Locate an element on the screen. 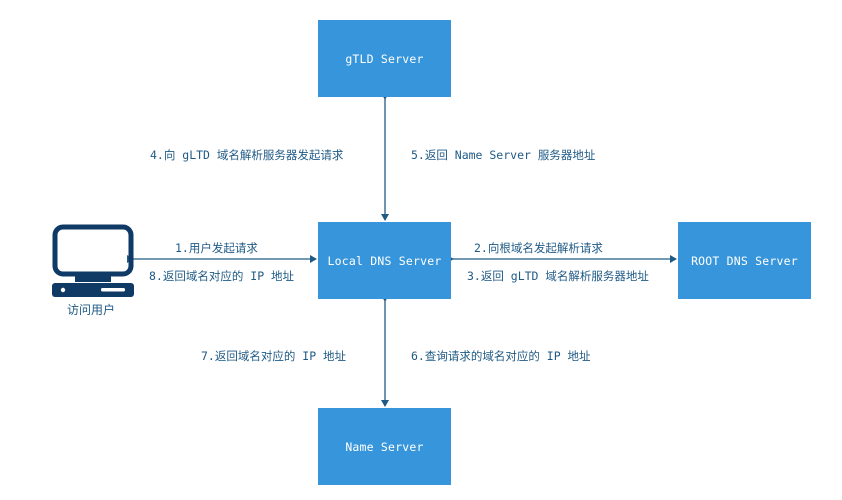 The width and height of the screenshot is (842, 500). gtld-server-node: gTLD Server is located at coordinates (384, 58).